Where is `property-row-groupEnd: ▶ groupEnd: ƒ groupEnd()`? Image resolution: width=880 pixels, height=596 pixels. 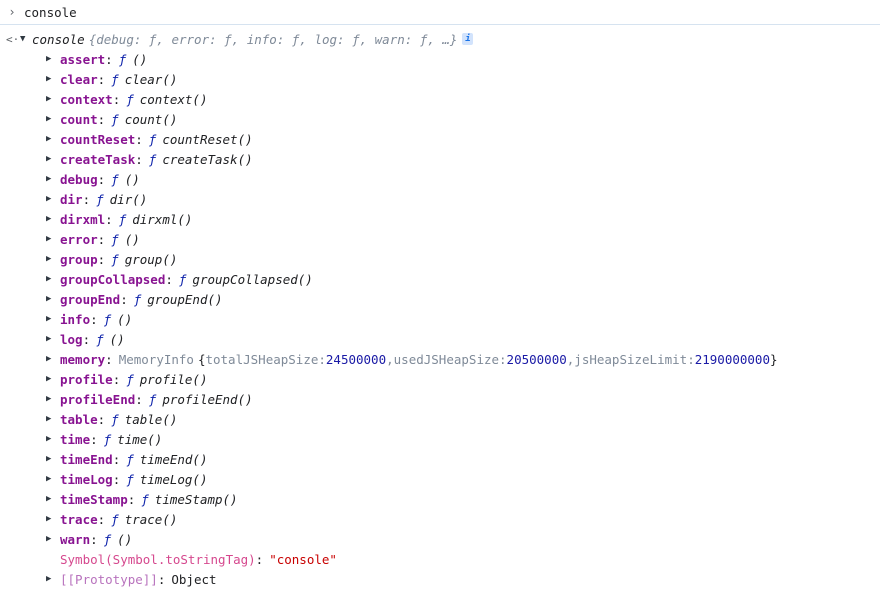 property-row-groupEnd: ▶ groupEnd: ƒ groupEnd() is located at coordinates (440, 299).